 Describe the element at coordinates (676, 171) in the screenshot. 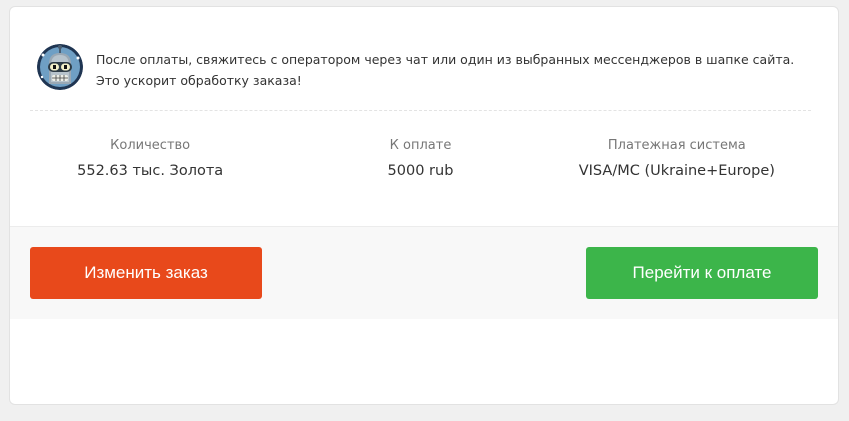

I see `payment-system-value: VISA/MC (Ukraine+Europe)` at that location.